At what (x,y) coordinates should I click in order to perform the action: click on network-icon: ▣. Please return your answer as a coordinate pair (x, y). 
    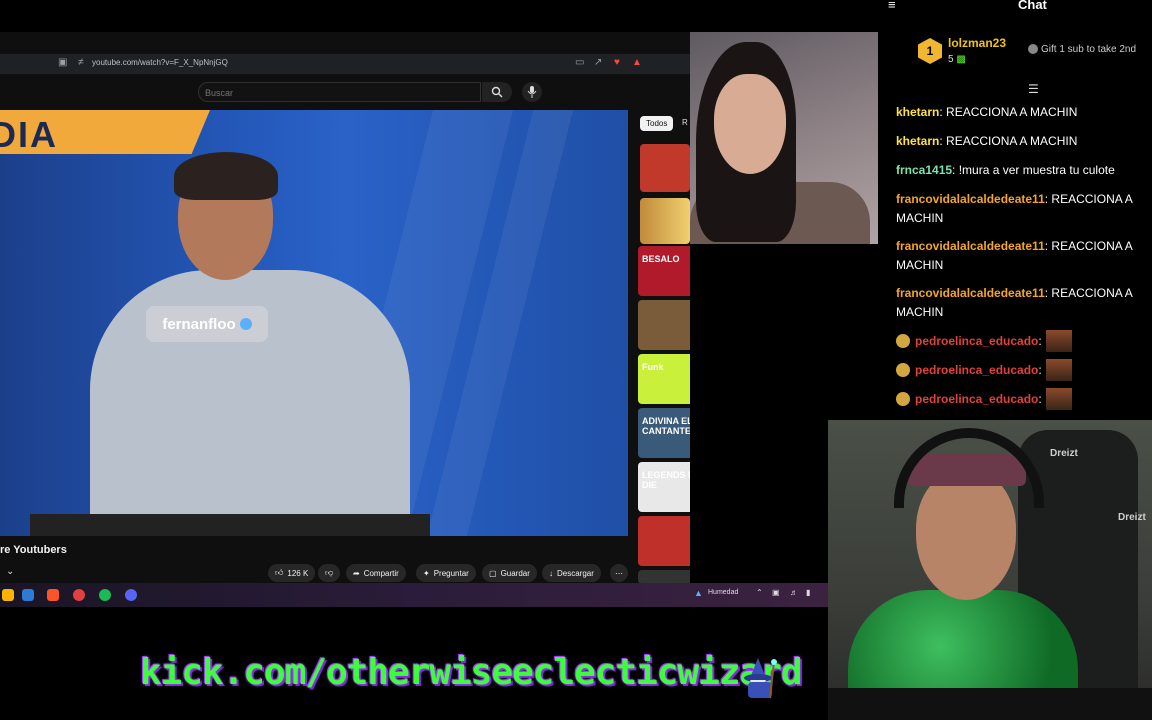
    Looking at the image, I should click on (776, 592).